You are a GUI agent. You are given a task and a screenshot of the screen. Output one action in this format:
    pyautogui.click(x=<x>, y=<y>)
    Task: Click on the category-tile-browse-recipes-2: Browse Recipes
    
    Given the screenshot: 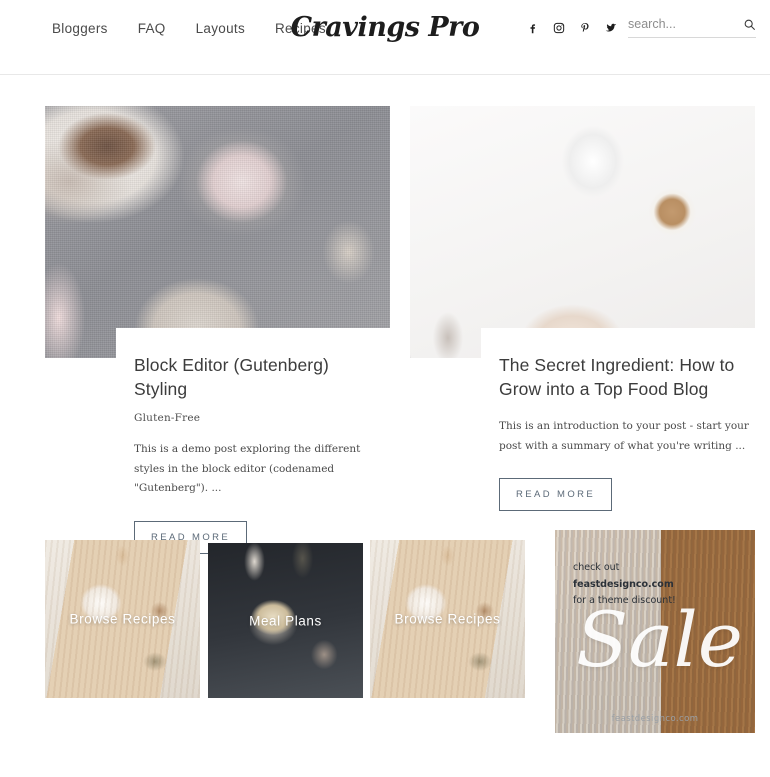 What is the action you would take?
    pyautogui.click(x=447, y=619)
    